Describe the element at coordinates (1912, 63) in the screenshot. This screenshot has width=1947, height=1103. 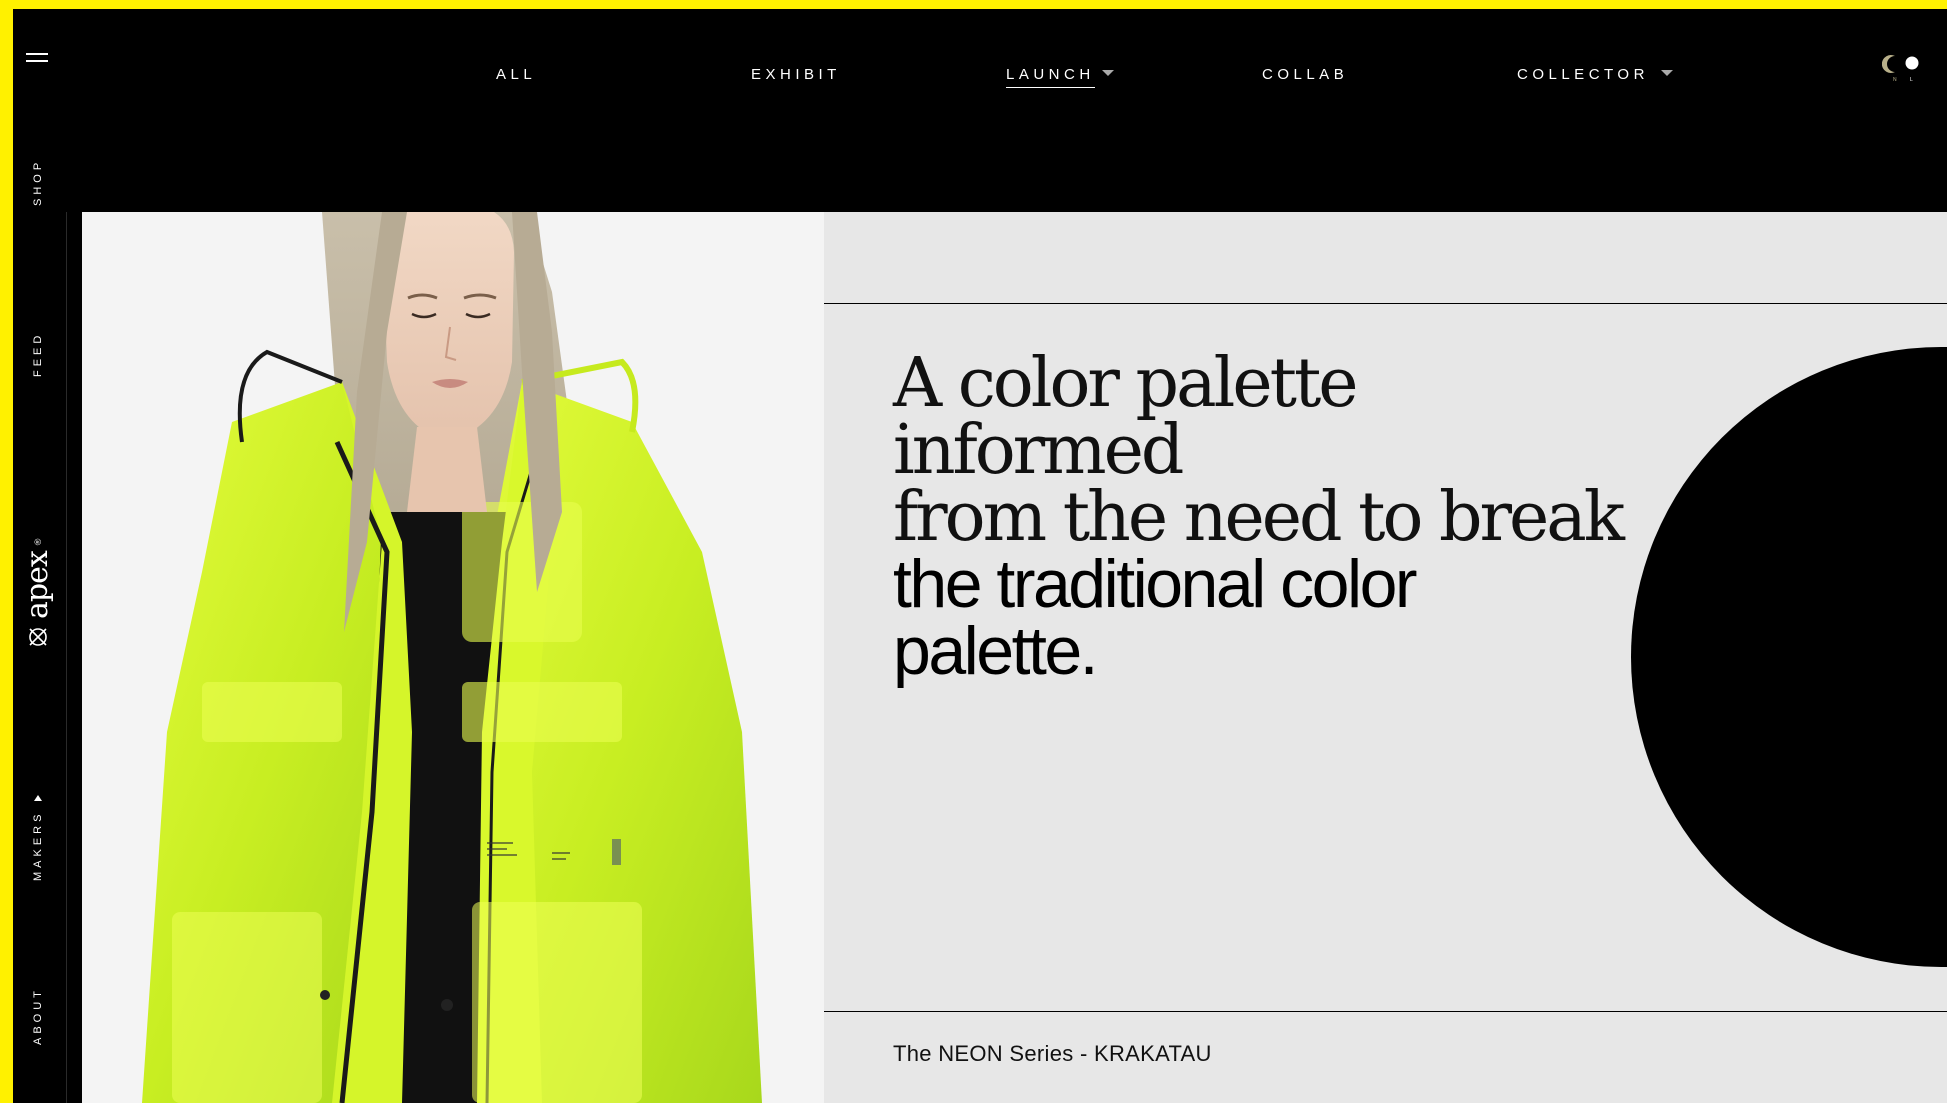
I see `sun-icon` at that location.